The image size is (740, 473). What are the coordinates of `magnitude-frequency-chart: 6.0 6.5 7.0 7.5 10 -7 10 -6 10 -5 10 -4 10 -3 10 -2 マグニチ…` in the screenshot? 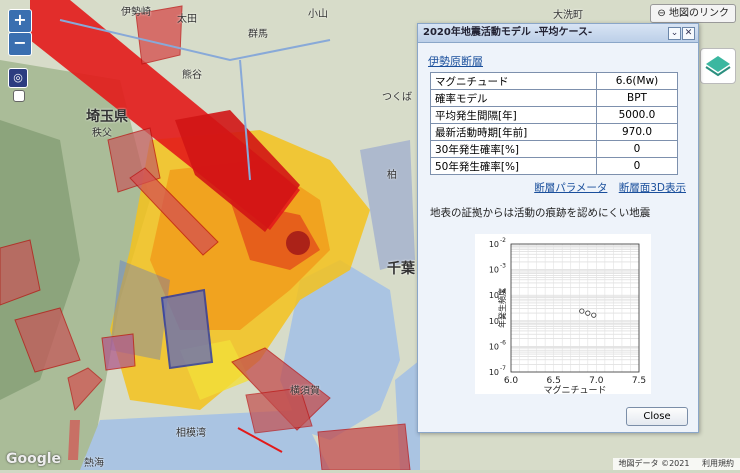 It's located at (563, 315).